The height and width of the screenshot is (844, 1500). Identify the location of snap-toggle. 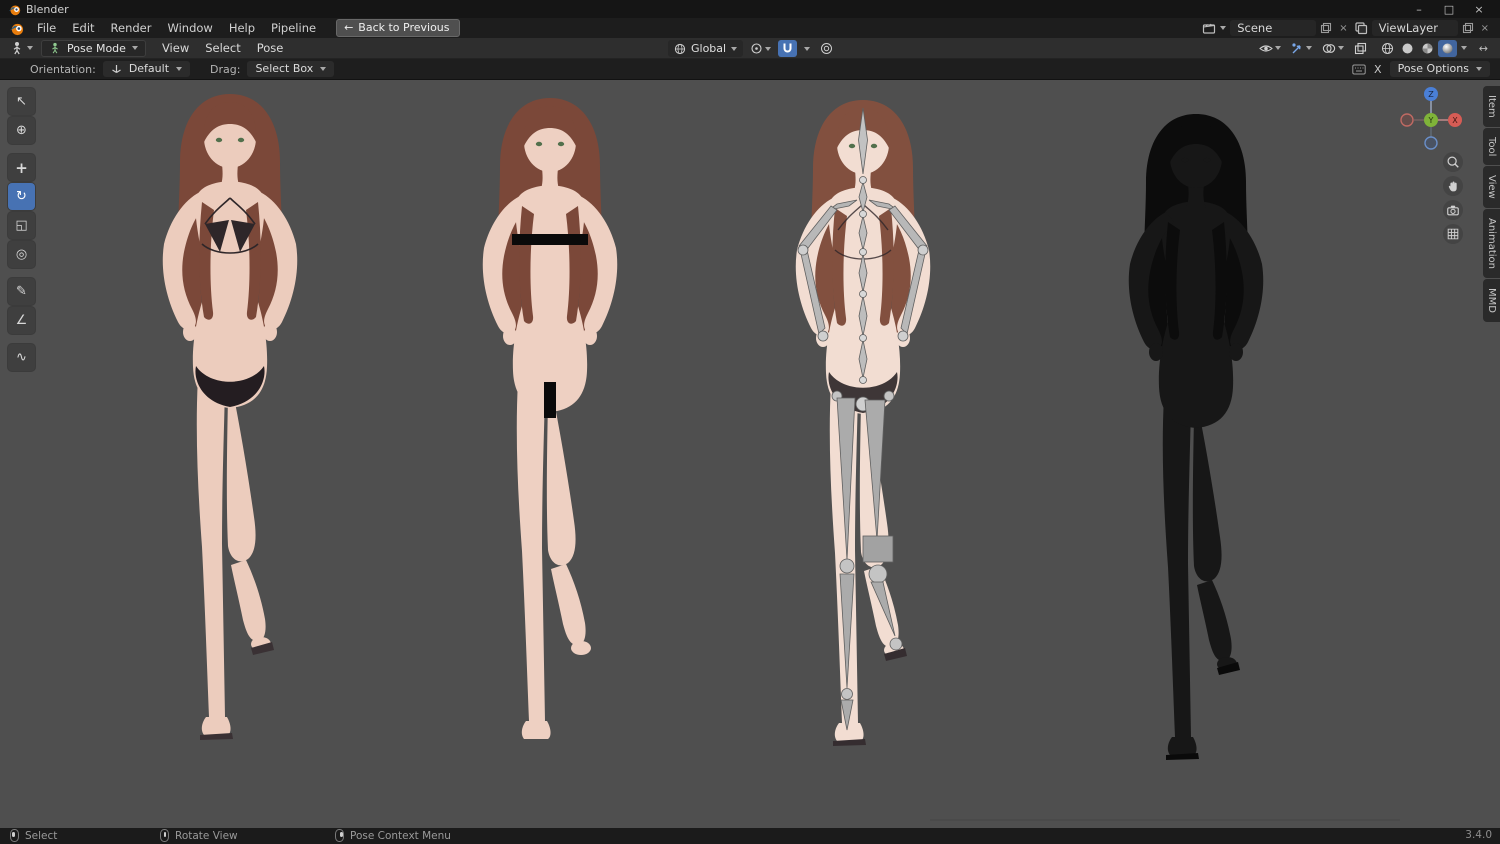
(788, 48).